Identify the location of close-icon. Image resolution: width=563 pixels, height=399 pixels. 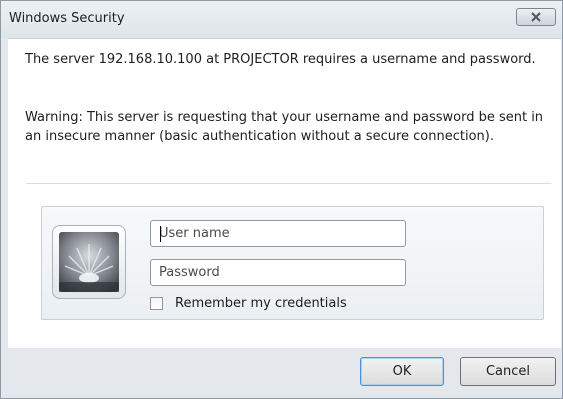
(536, 17).